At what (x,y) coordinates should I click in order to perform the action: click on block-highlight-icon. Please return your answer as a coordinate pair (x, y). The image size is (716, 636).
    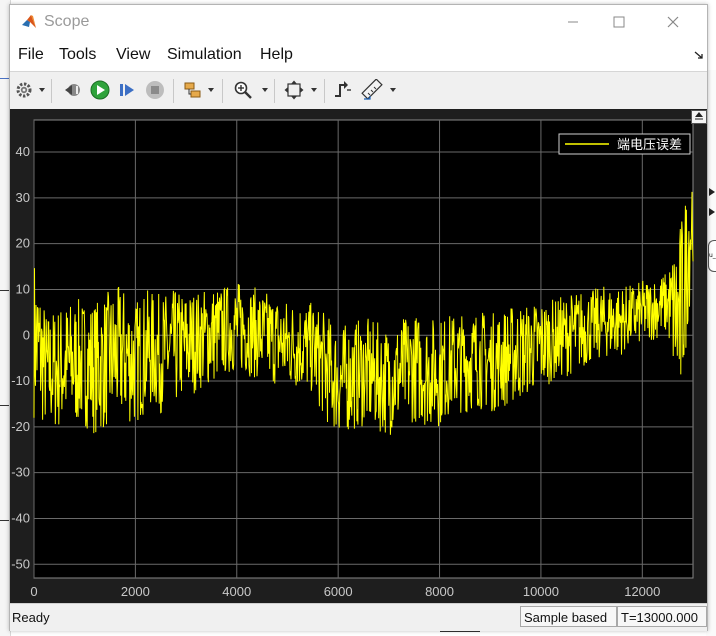
    Looking at the image, I should click on (192, 90).